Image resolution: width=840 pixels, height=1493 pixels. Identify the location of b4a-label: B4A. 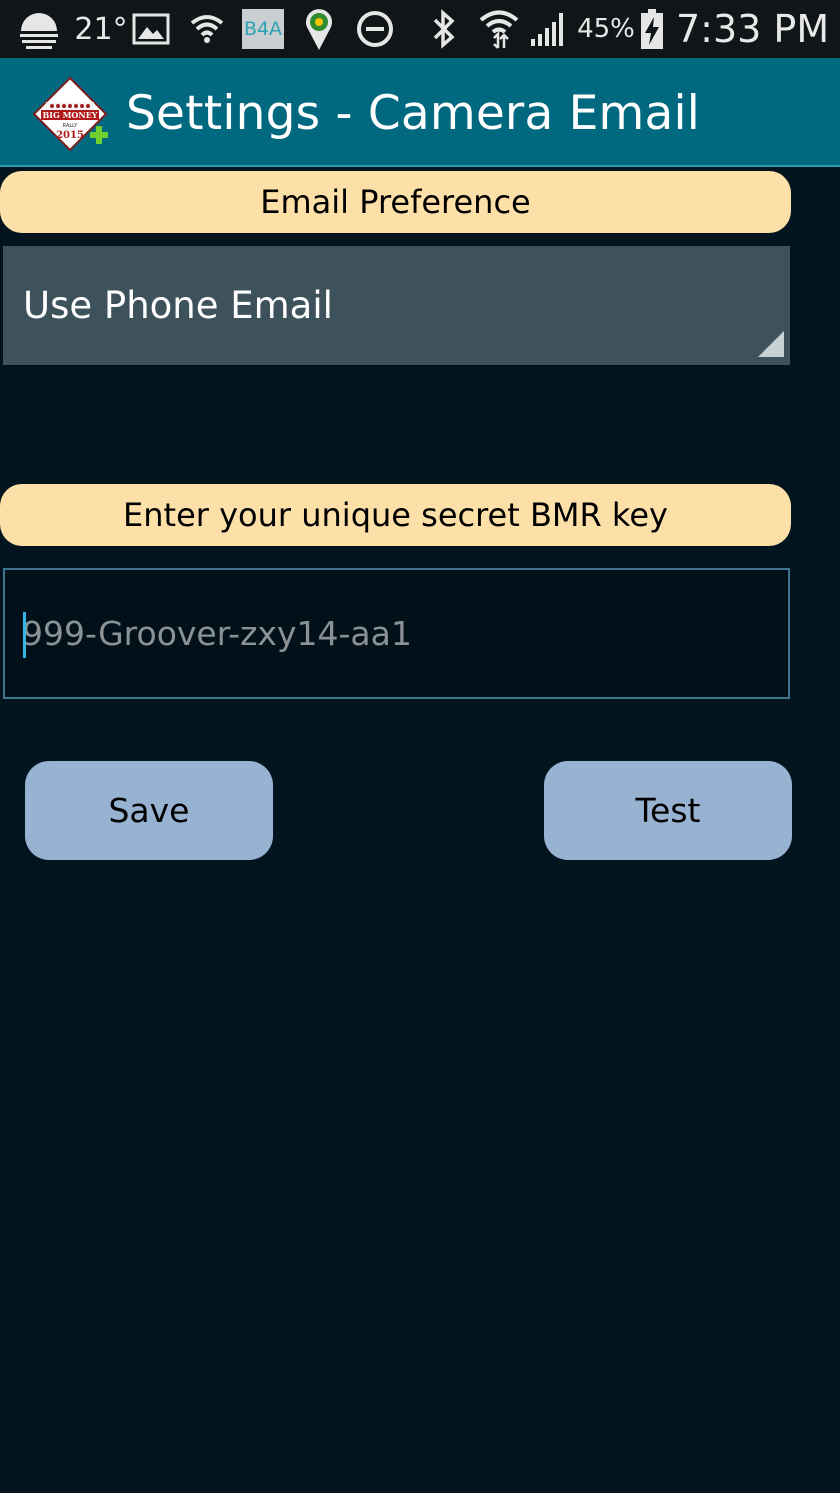
(263, 29).